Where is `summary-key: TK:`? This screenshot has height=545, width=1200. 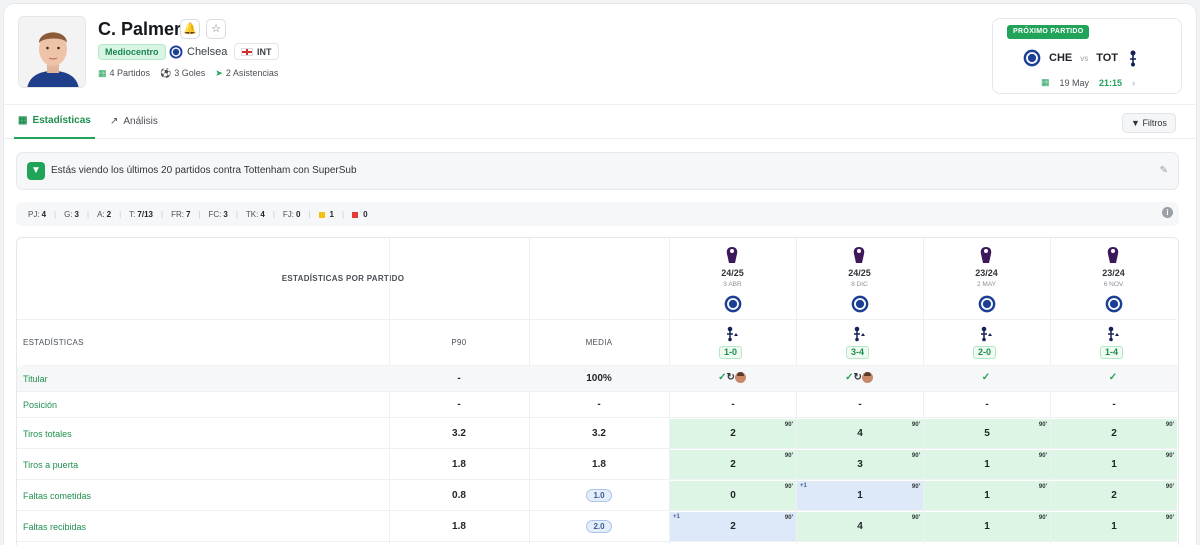 summary-key: TK: is located at coordinates (252, 214).